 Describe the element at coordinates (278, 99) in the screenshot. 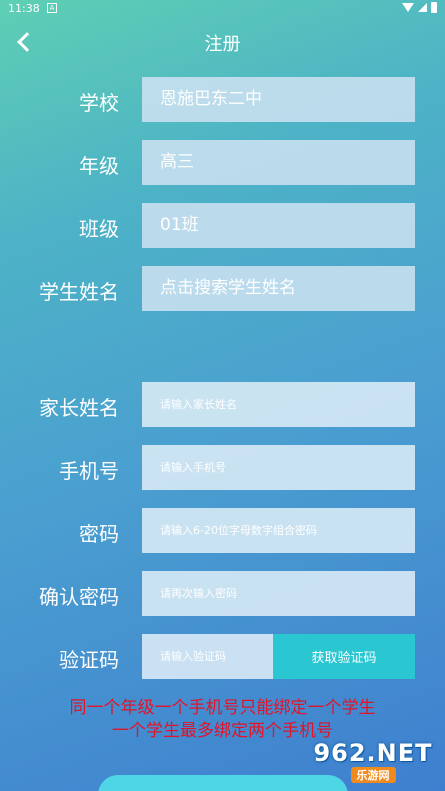

I see `school-field: 恩施巴东二中` at that location.